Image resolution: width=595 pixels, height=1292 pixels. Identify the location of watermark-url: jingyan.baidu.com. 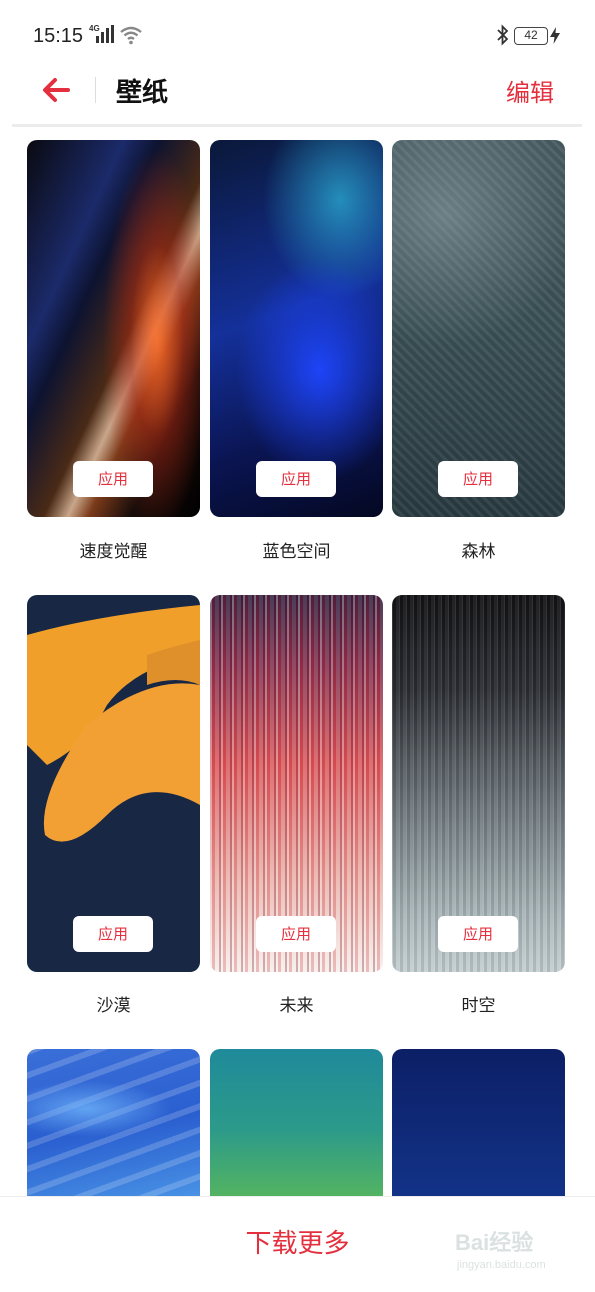
(501, 1265).